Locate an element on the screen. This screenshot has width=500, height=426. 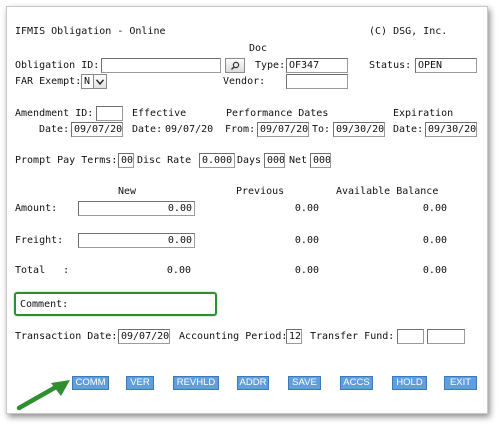
total-new-value: 0.00 is located at coordinates (178, 270).